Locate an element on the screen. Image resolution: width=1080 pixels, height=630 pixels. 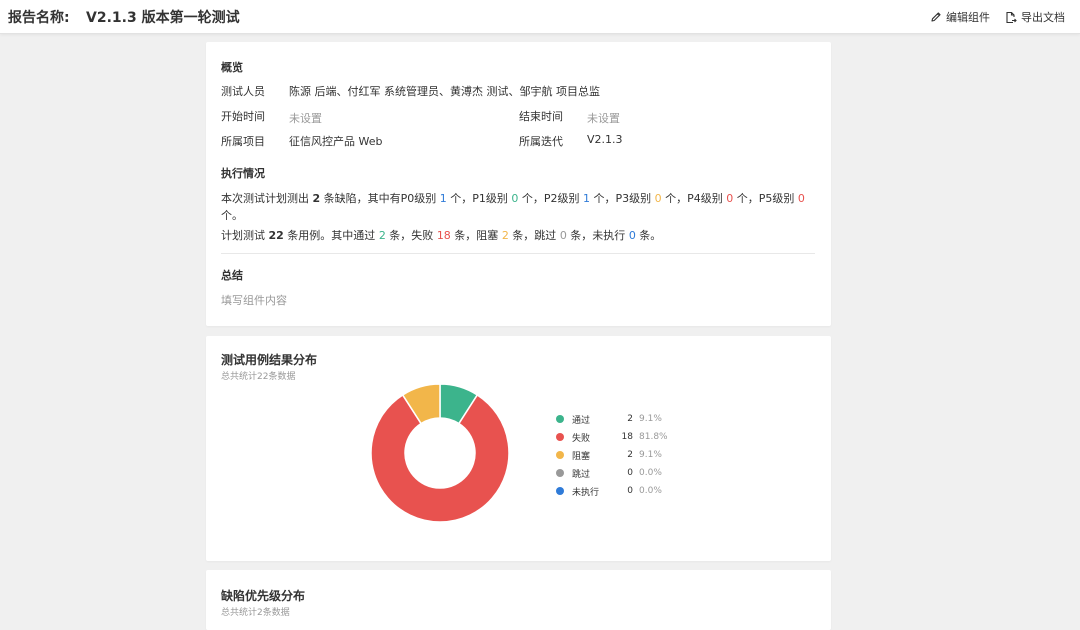
legend-label: 未执行 is located at coordinates (586, 492).